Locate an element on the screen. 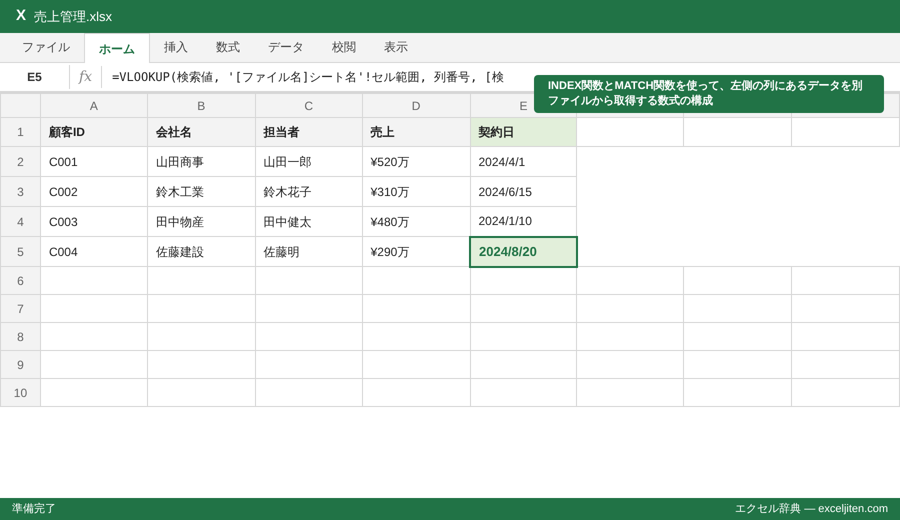 The width and height of the screenshot is (900, 520). ribbon-tab: ホーム is located at coordinates (117, 48).